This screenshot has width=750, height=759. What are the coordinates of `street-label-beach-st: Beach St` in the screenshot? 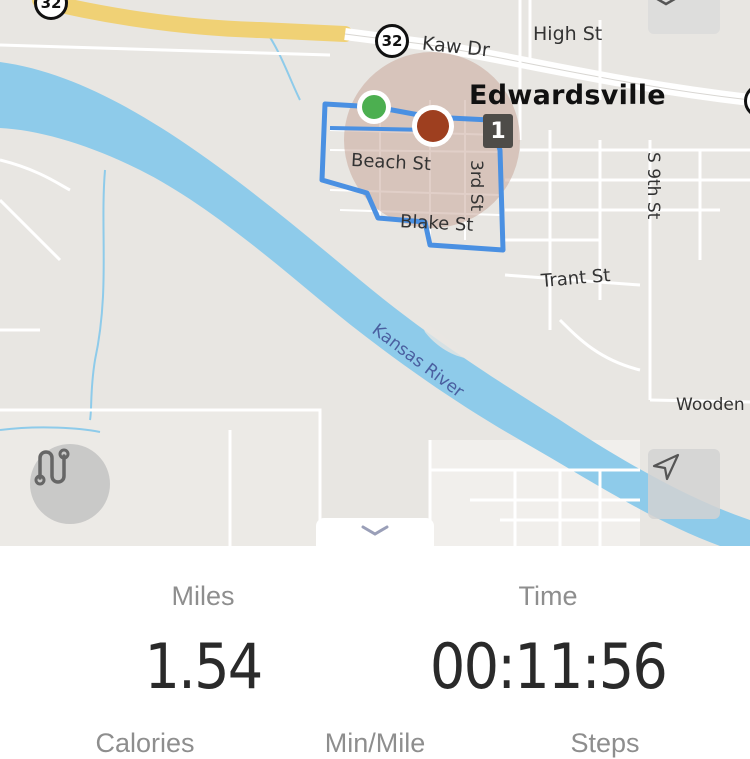 It's located at (391, 162).